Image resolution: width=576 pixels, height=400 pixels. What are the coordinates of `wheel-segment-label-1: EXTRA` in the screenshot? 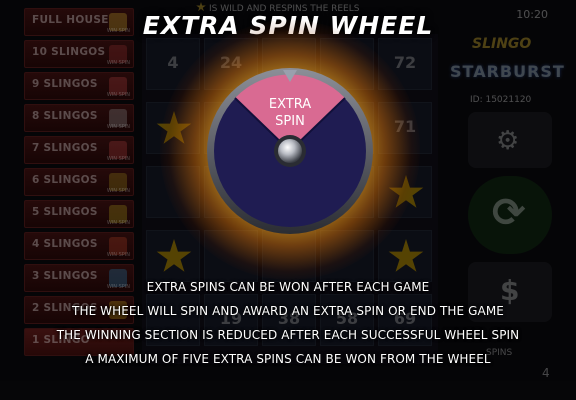 It's located at (290, 104).